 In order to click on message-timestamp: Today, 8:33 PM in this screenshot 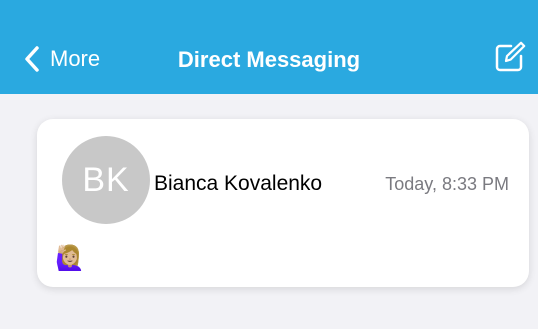, I will do `click(447, 184)`.